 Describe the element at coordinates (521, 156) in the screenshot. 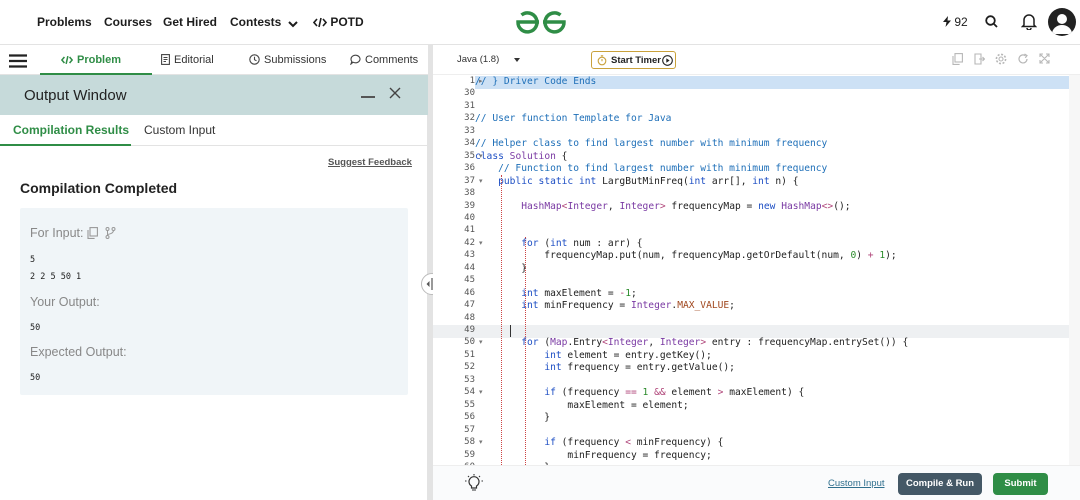

I see `code-line: class Solution {` at that location.